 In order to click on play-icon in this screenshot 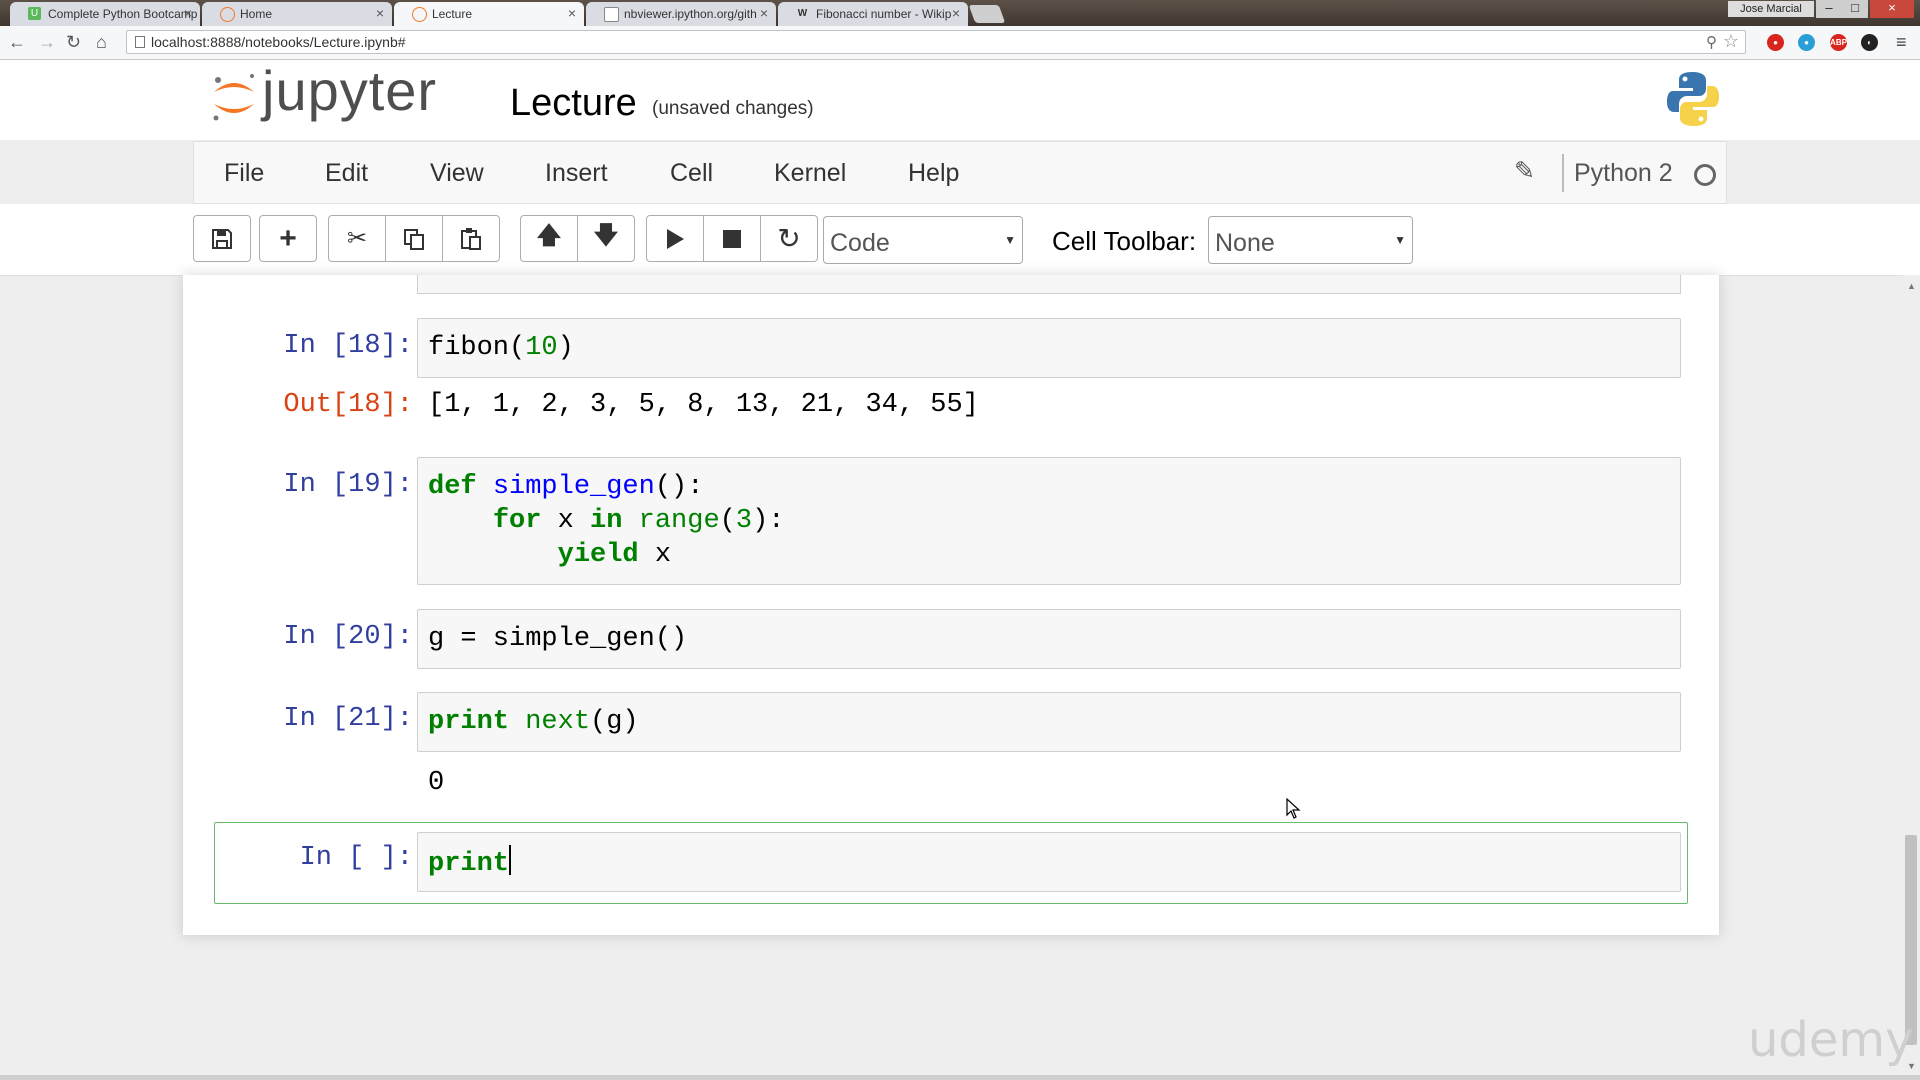, I will do `click(675, 238)`.